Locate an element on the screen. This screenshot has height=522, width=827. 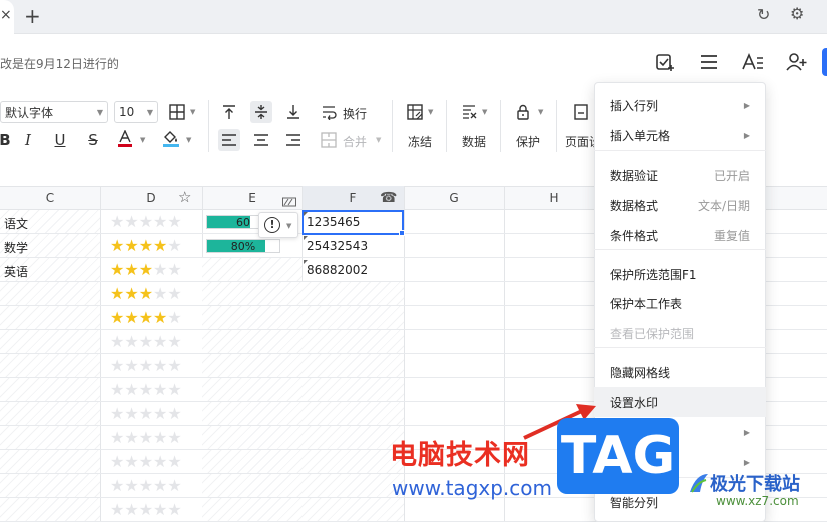
gear-icon: ⚙ is located at coordinates (797, 13).